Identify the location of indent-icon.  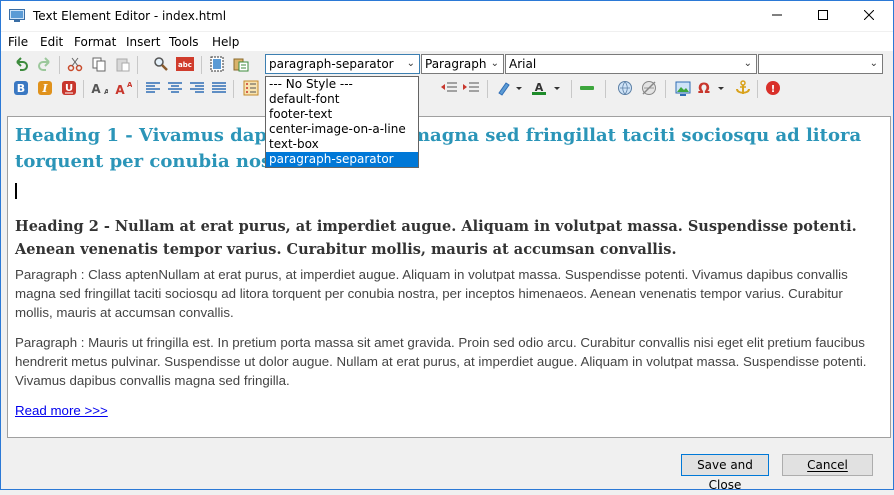
(471, 87).